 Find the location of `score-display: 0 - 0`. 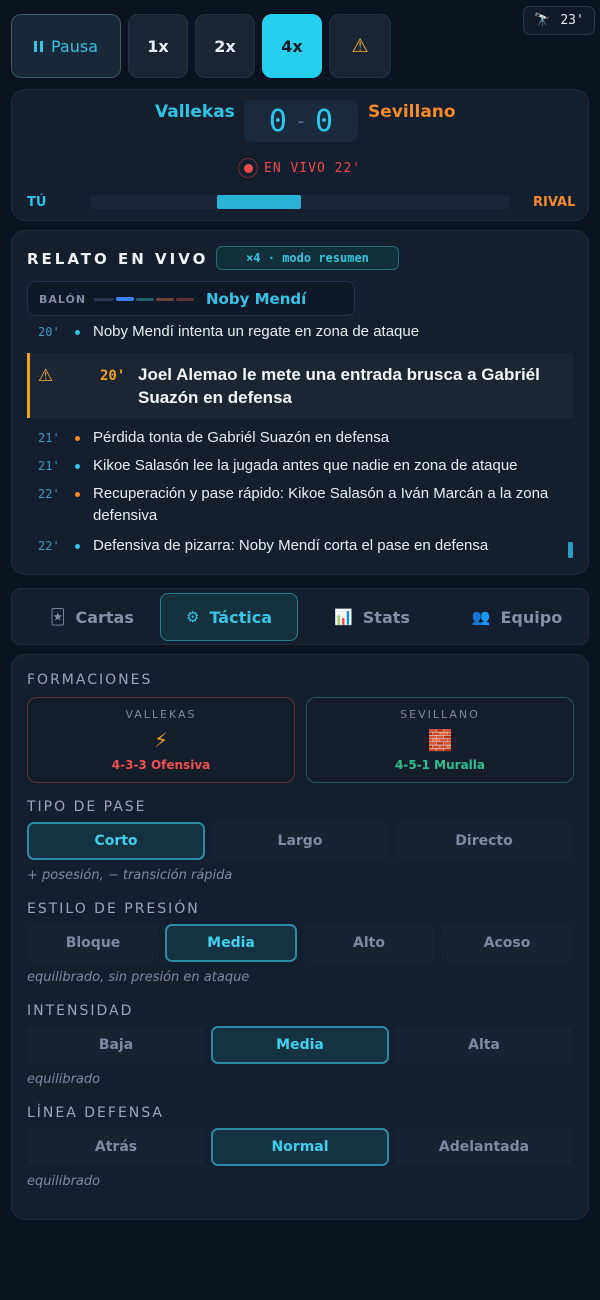

score-display: 0 - 0 is located at coordinates (301, 121).